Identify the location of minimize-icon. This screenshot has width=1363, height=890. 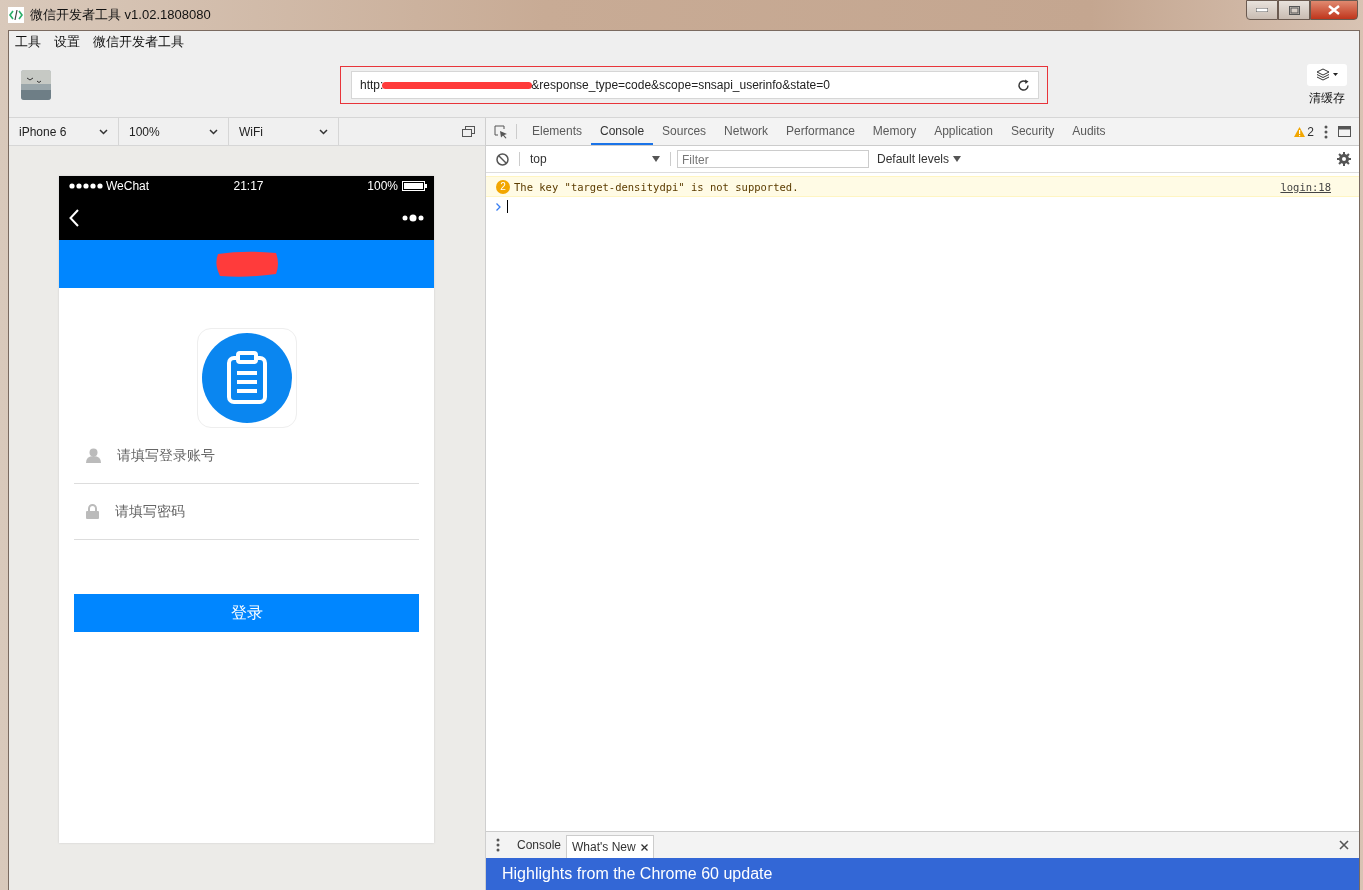
(1262, 10).